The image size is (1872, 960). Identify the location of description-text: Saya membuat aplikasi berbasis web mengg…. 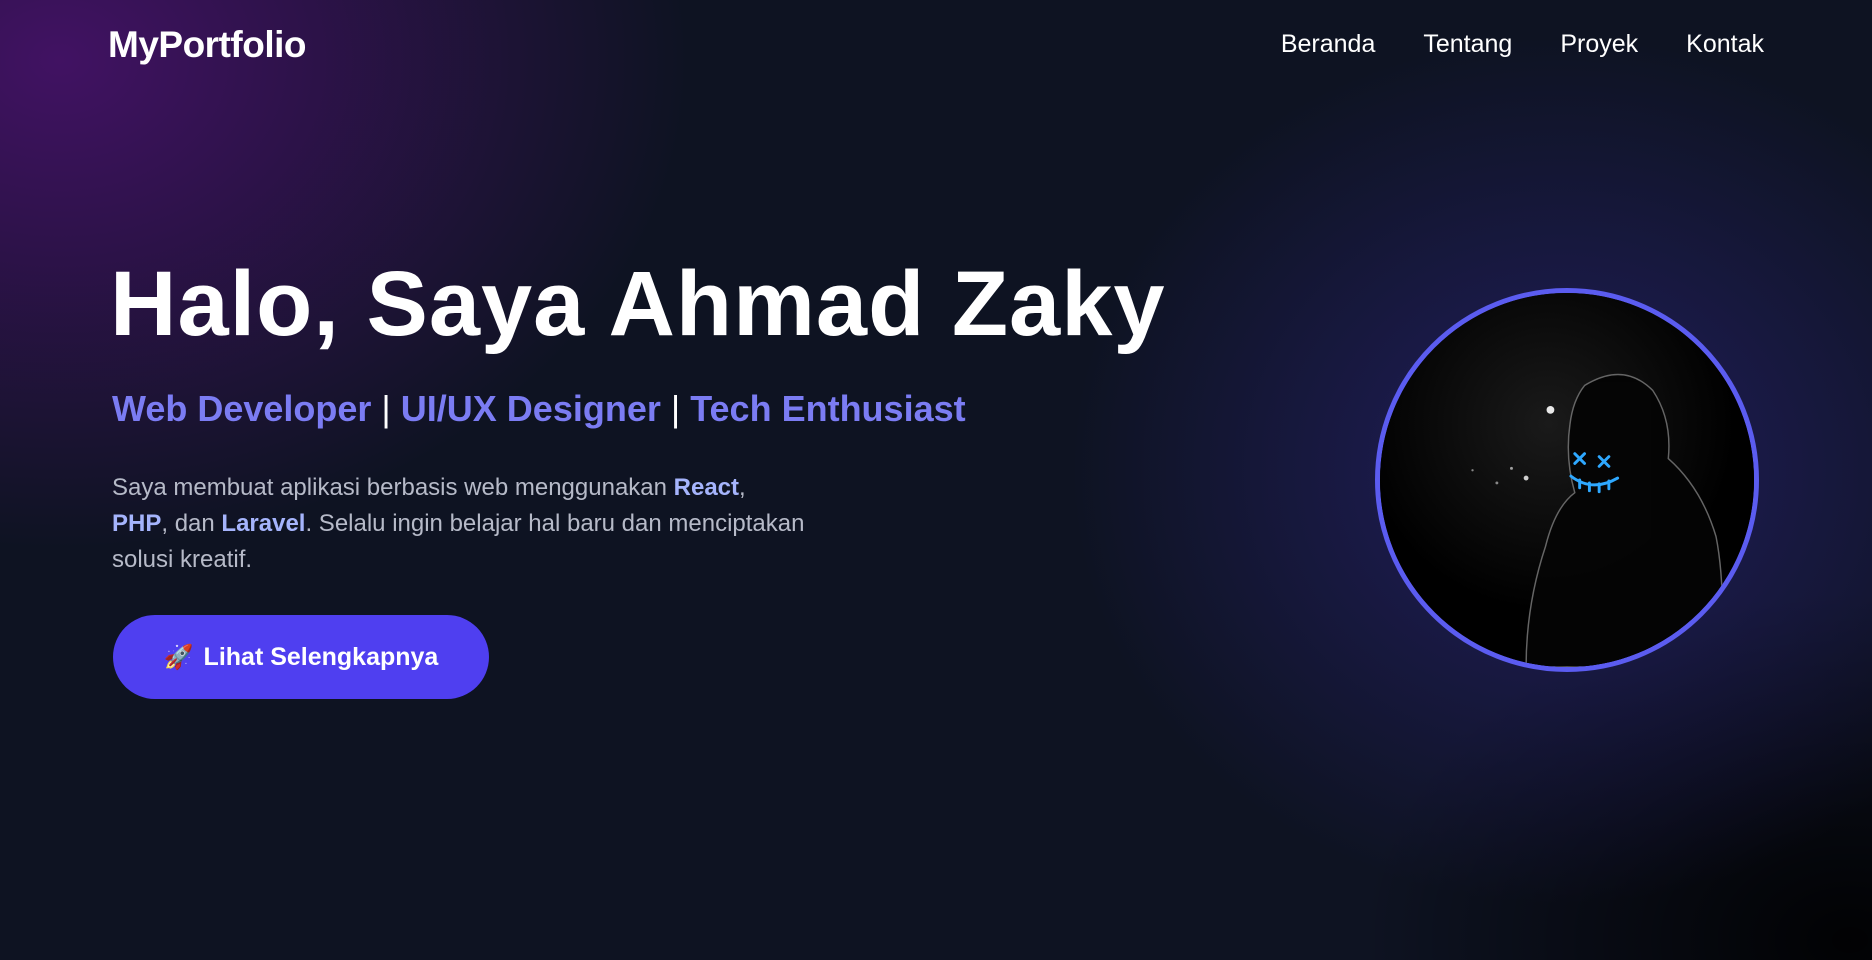
(393, 487).